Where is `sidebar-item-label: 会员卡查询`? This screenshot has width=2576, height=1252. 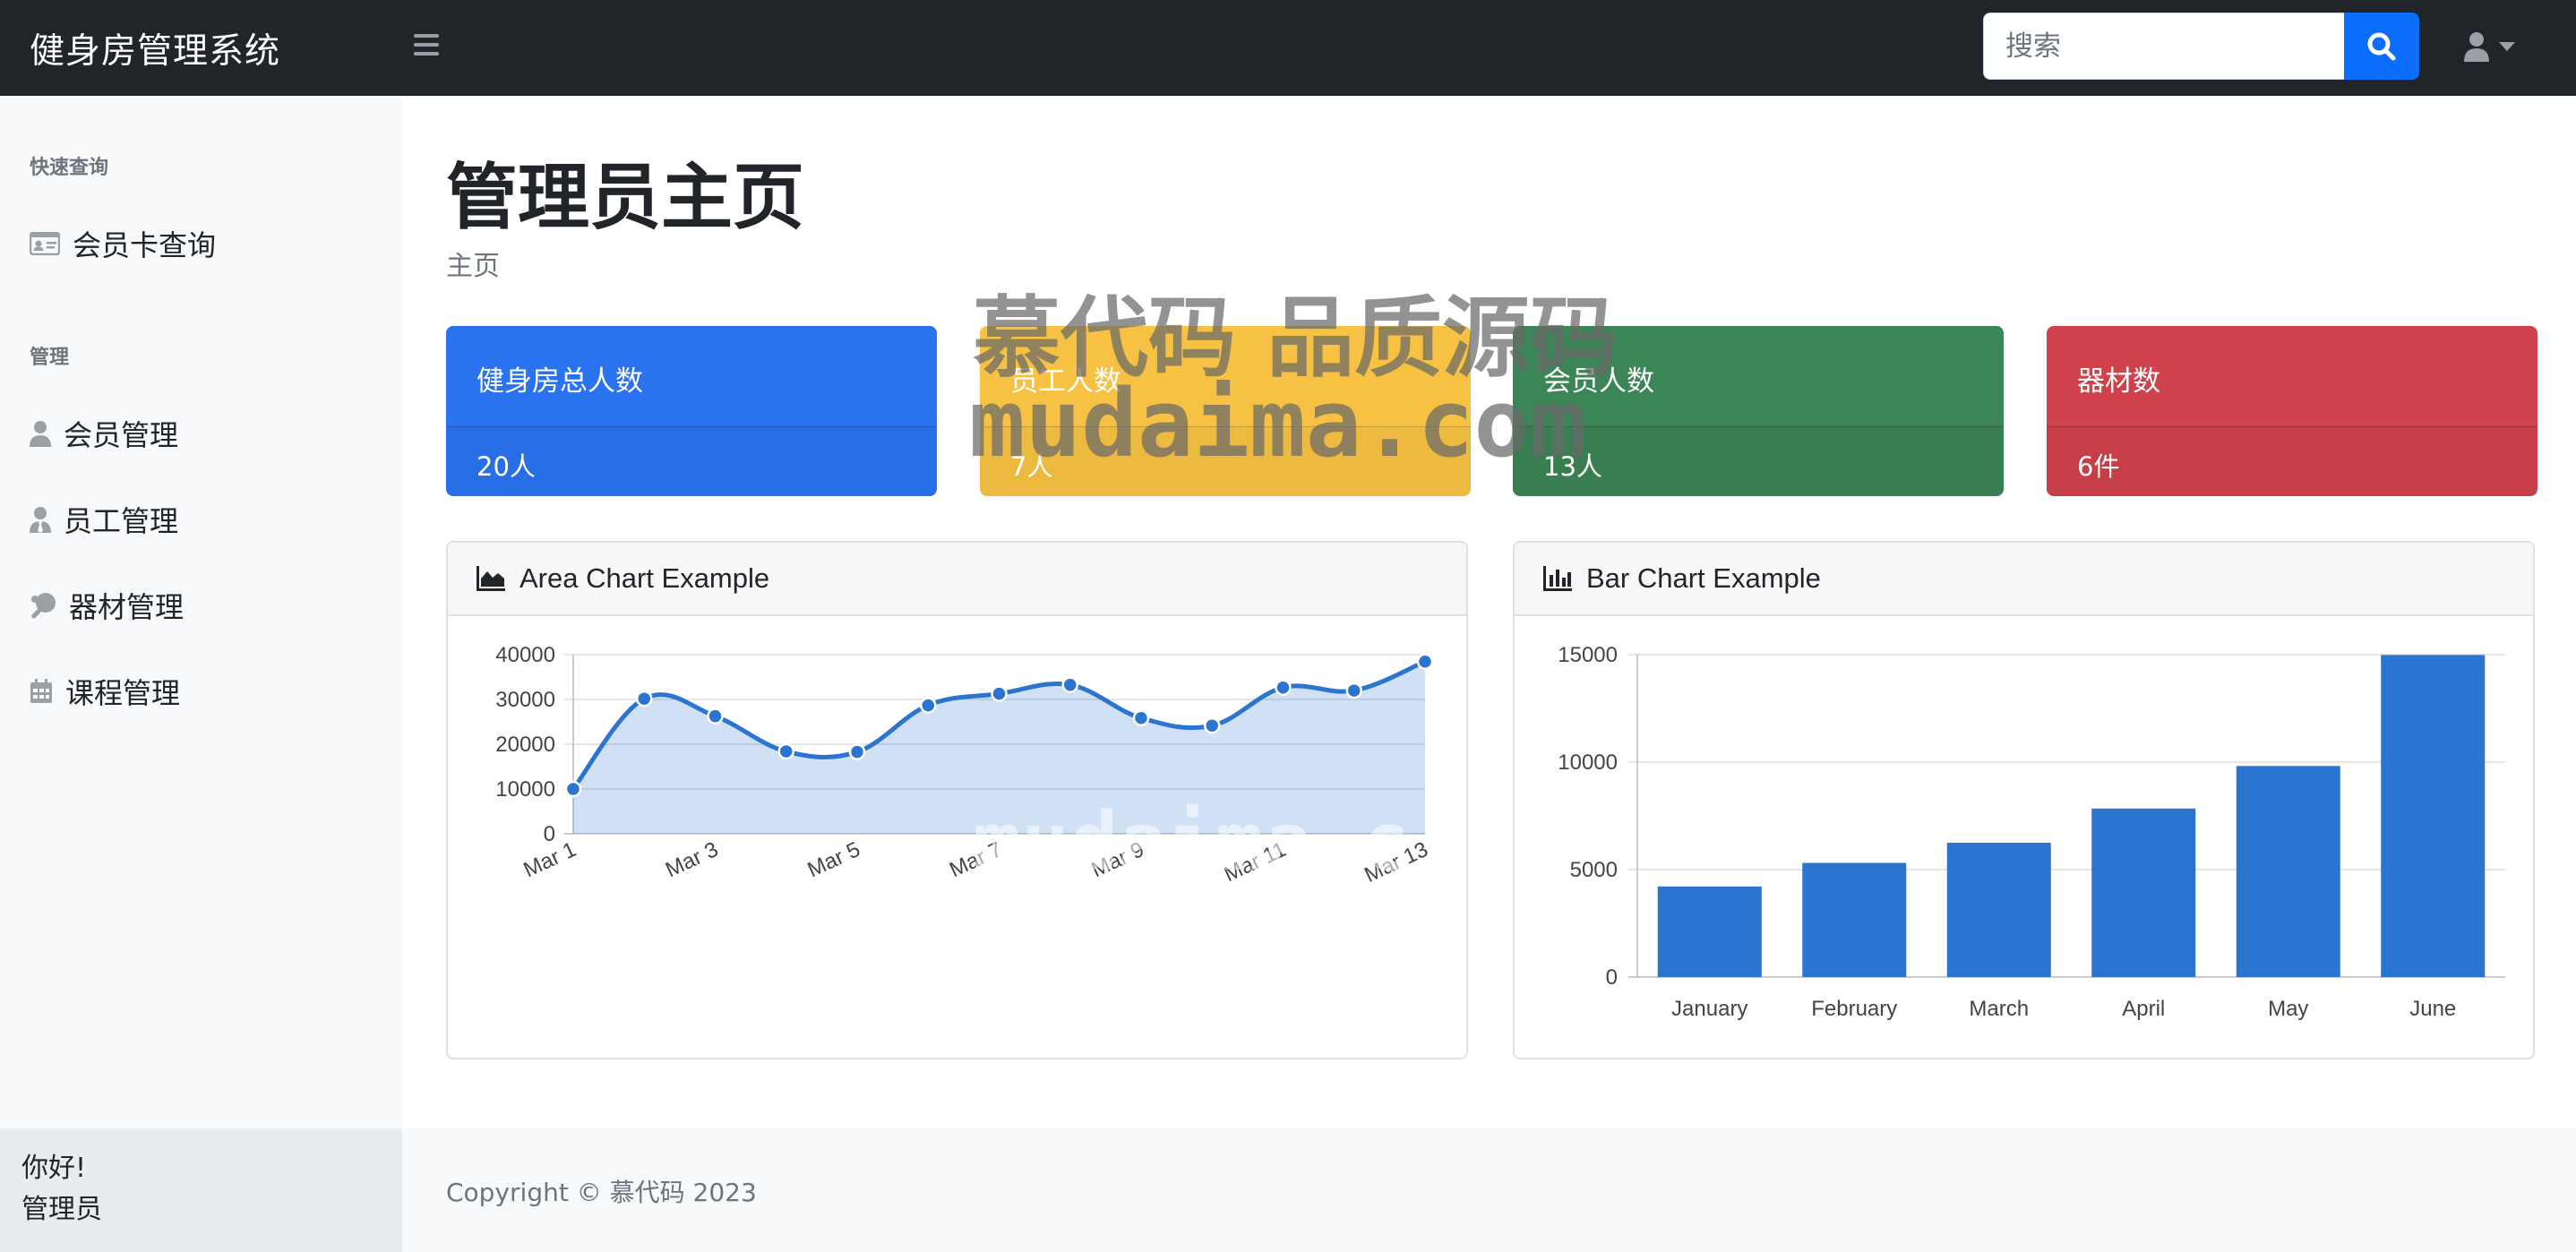 sidebar-item-label: 会员卡查询 is located at coordinates (145, 245).